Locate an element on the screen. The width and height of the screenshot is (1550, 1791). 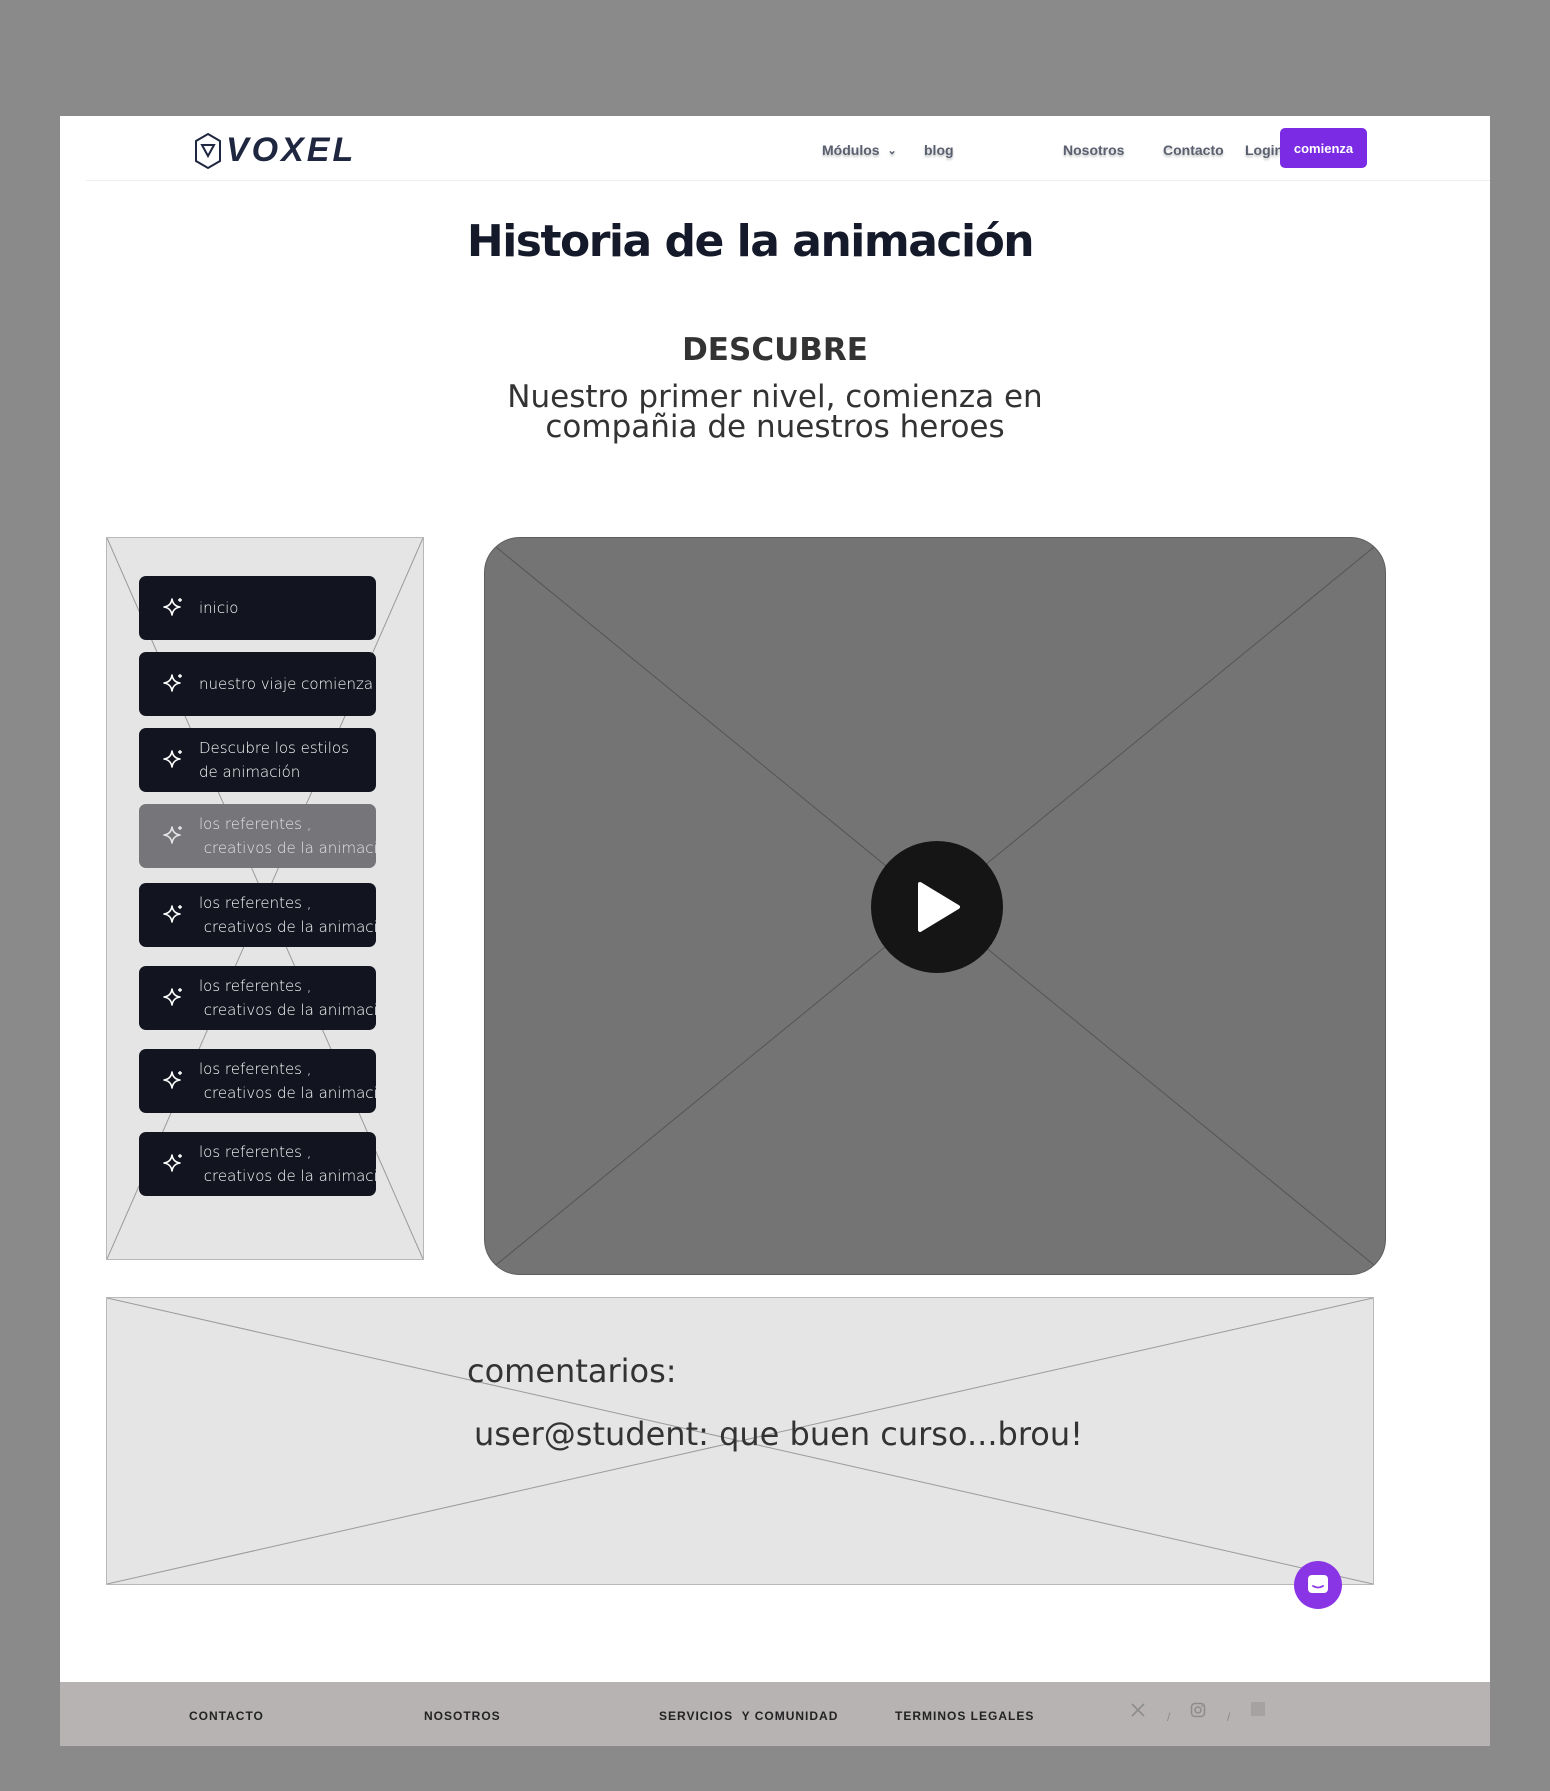
footer-link-contacto: CONTACTO is located at coordinates (226, 1716).